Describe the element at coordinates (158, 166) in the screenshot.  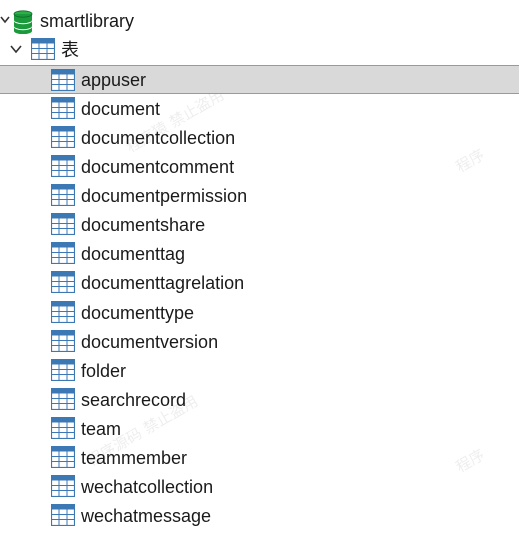
I see `table-name: documentcomment` at that location.